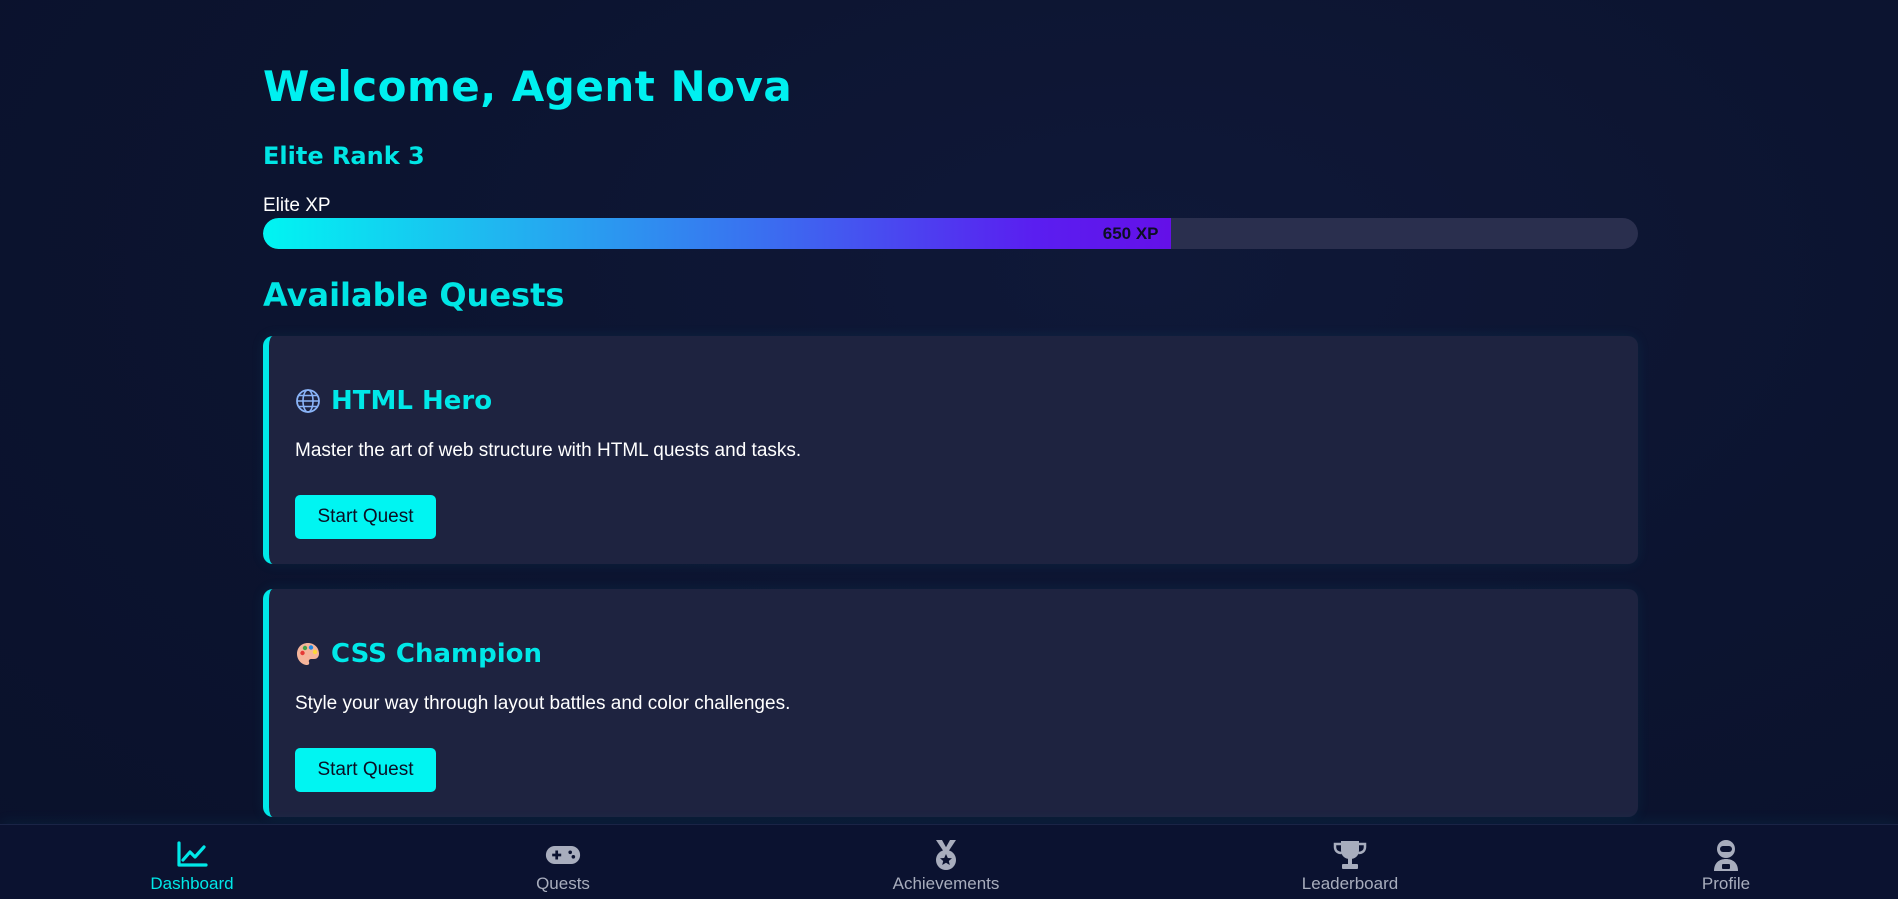 The image size is (1898, 899). Describe the element at coordinates (1350, 855) in the screenshot. I see `trophy-icon` at that location.